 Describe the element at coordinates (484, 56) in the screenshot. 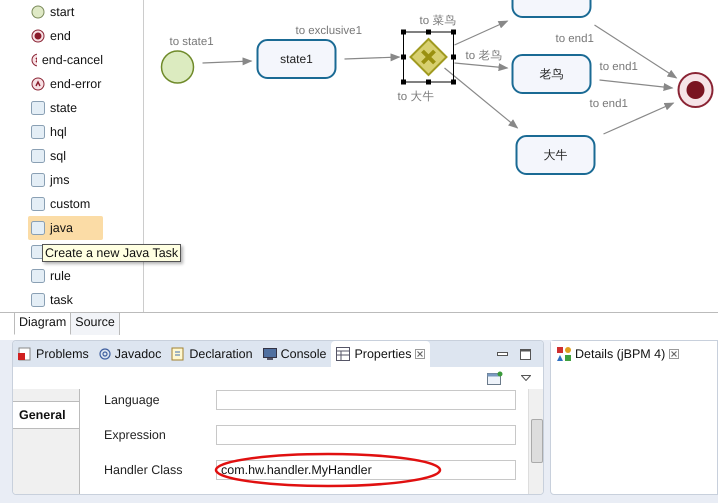

I see `transition-label: to 老鸟` at that location.